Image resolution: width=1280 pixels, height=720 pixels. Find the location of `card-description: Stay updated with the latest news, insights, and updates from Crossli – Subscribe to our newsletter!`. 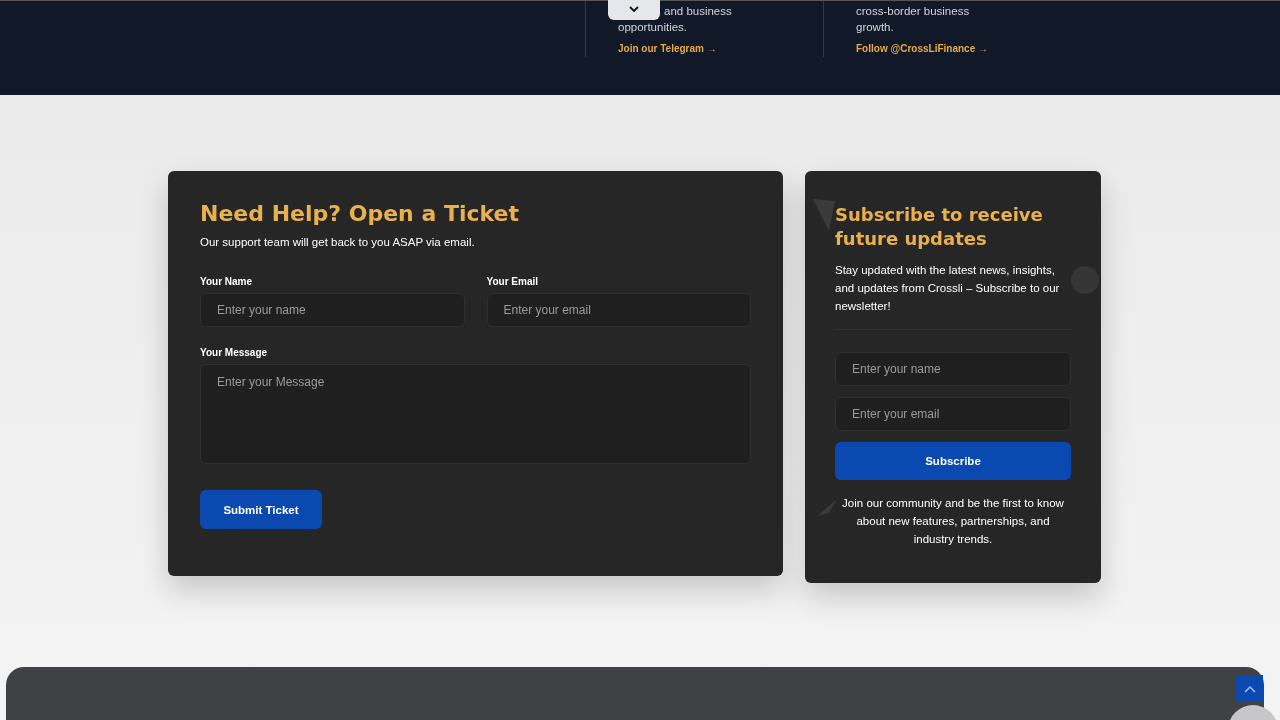

card-description: Stay updated with the latest news, insights, and updates from Crossli – Subscribe to our newsletter! is located at coordinates (948, 288).